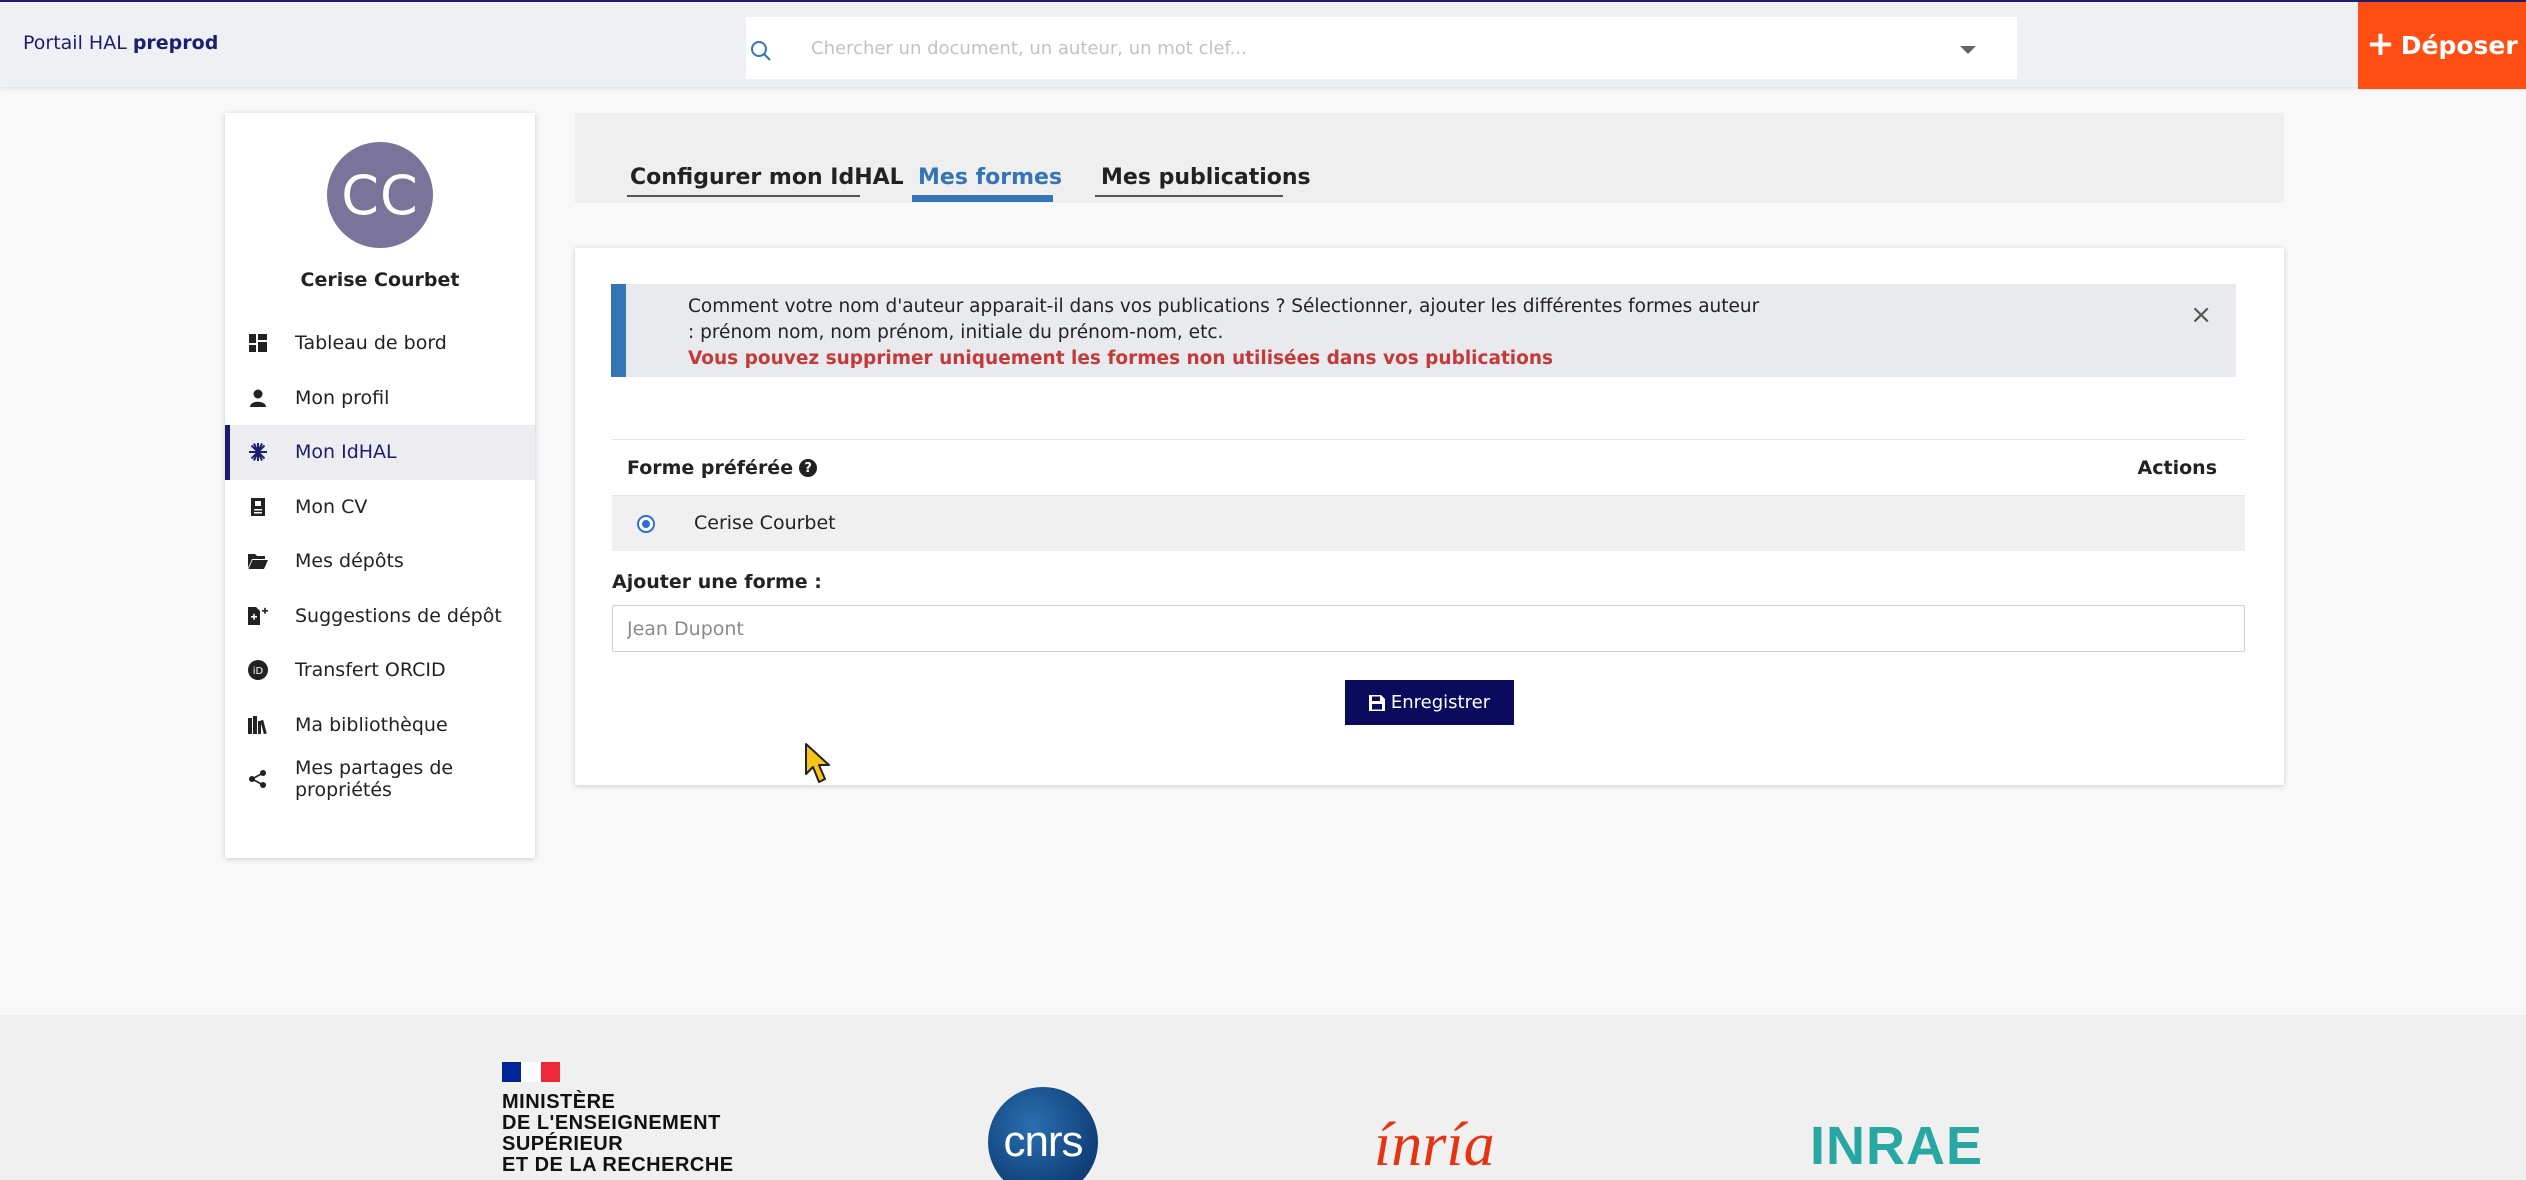 The width and height of the screenshot is (2526, 1180). What do you see at coordinates (258, 725) in the screenshot?
I see `library-icon` at bounding box center [258, 725].